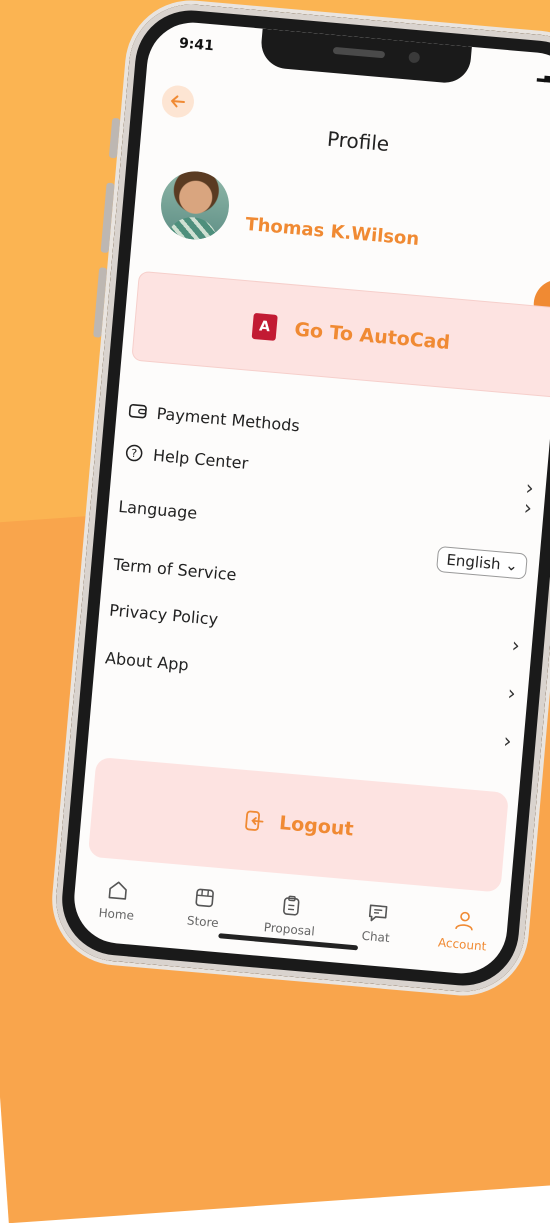  I want to click on language-label: Language, so click(158, 509).